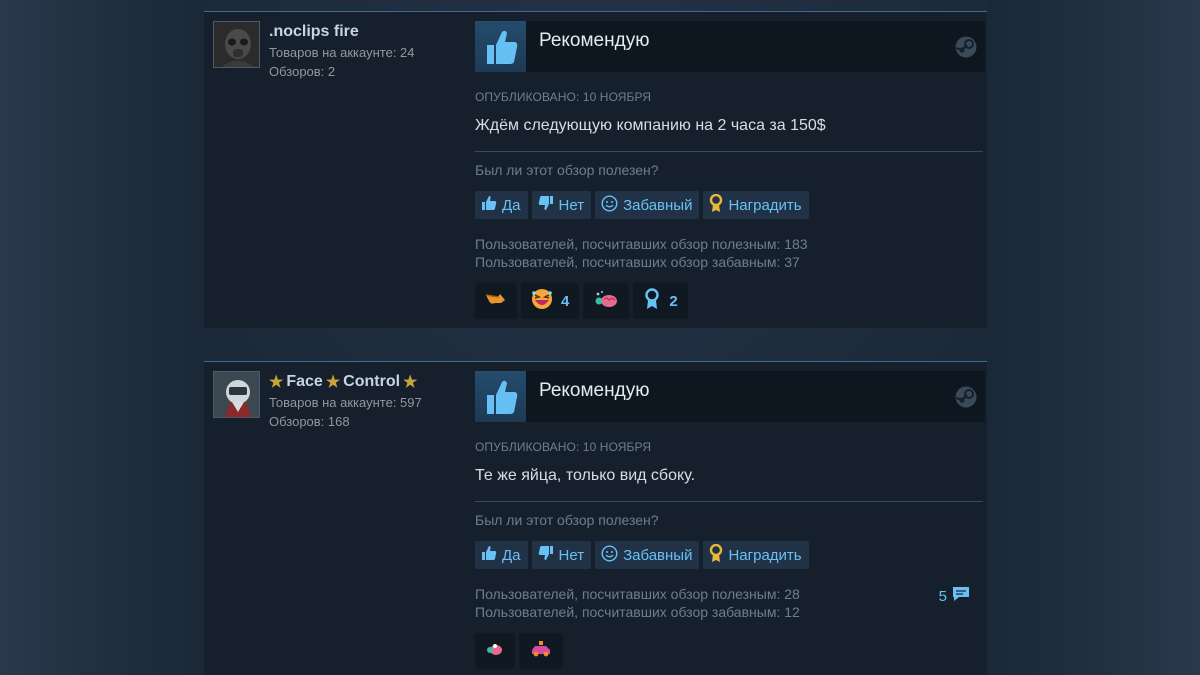 The height and width of the screenshot is (675, 1200). I want to click on reaction: 4, so click(550, 301).